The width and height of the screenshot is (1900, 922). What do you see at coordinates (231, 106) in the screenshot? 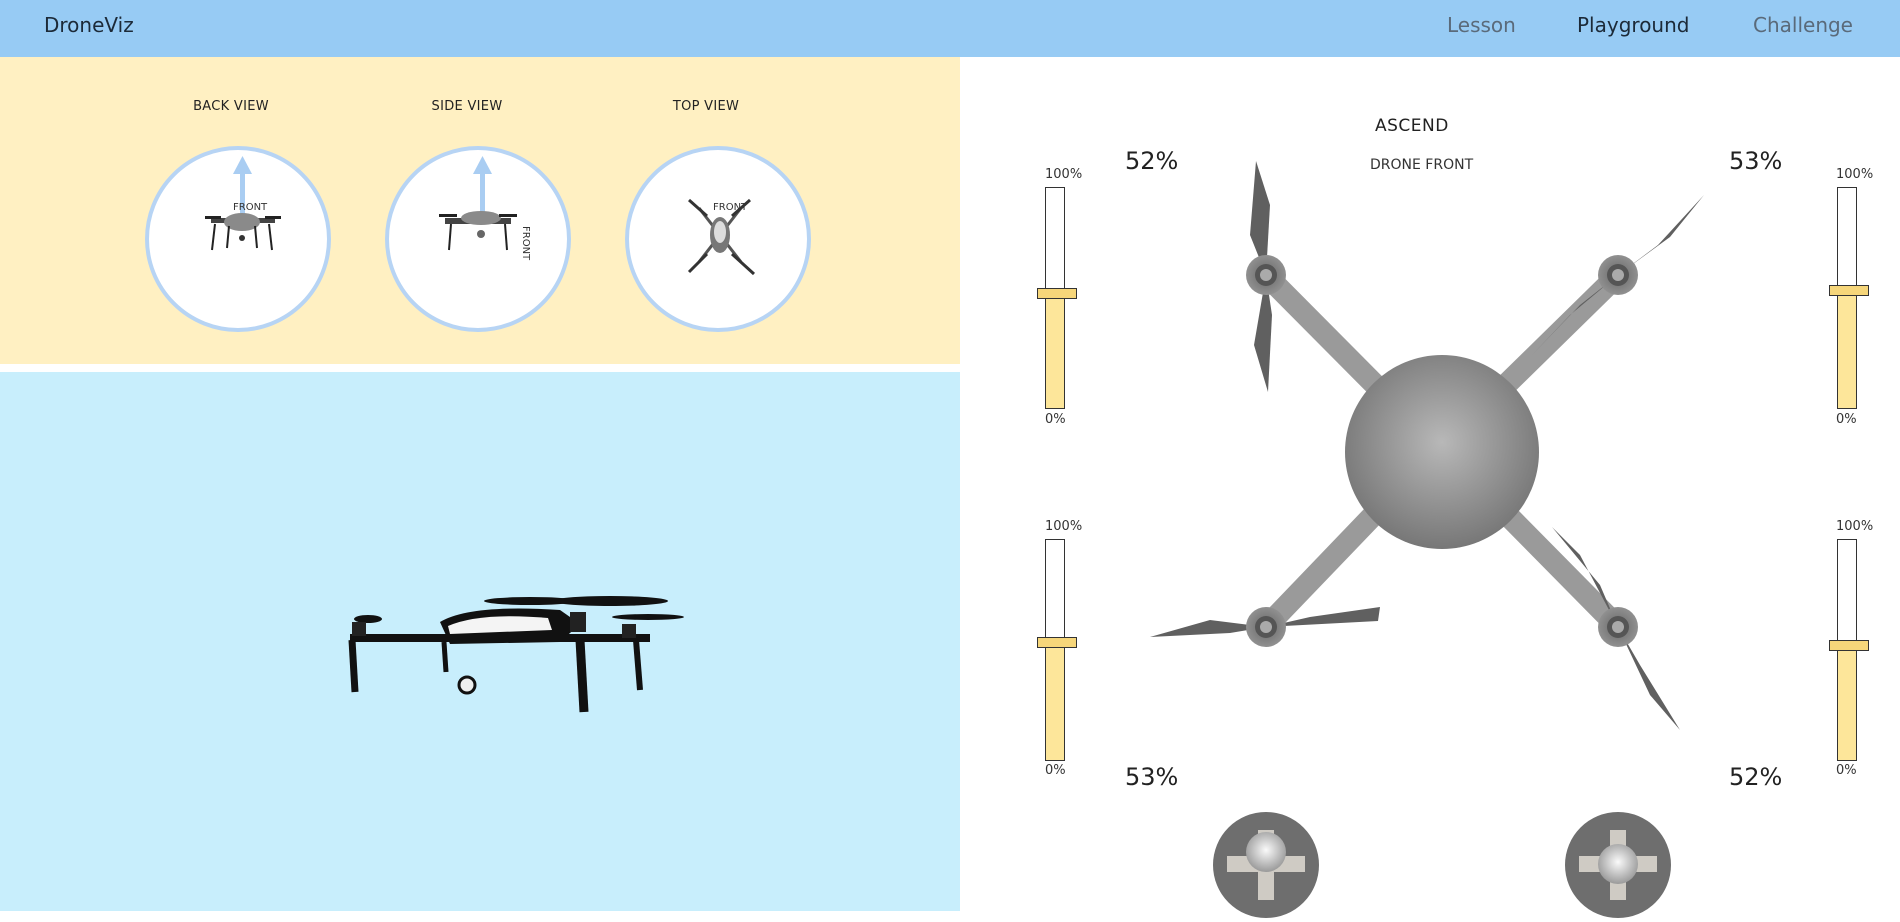
I see `back-view-title: BACK VIEW` at bounding box center [231, 106].